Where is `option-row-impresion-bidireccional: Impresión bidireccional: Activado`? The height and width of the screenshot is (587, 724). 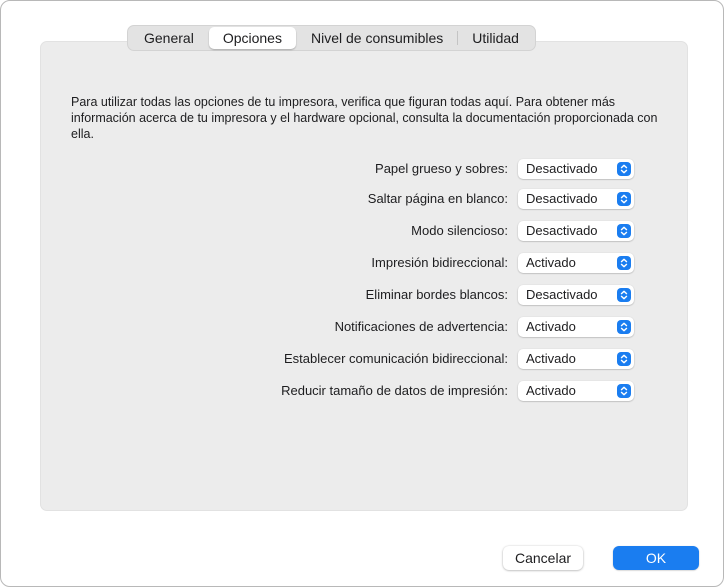 option-row-impresion-bidireccional: Impresión bidireccional: Activado is located at coordinates (361, 263).